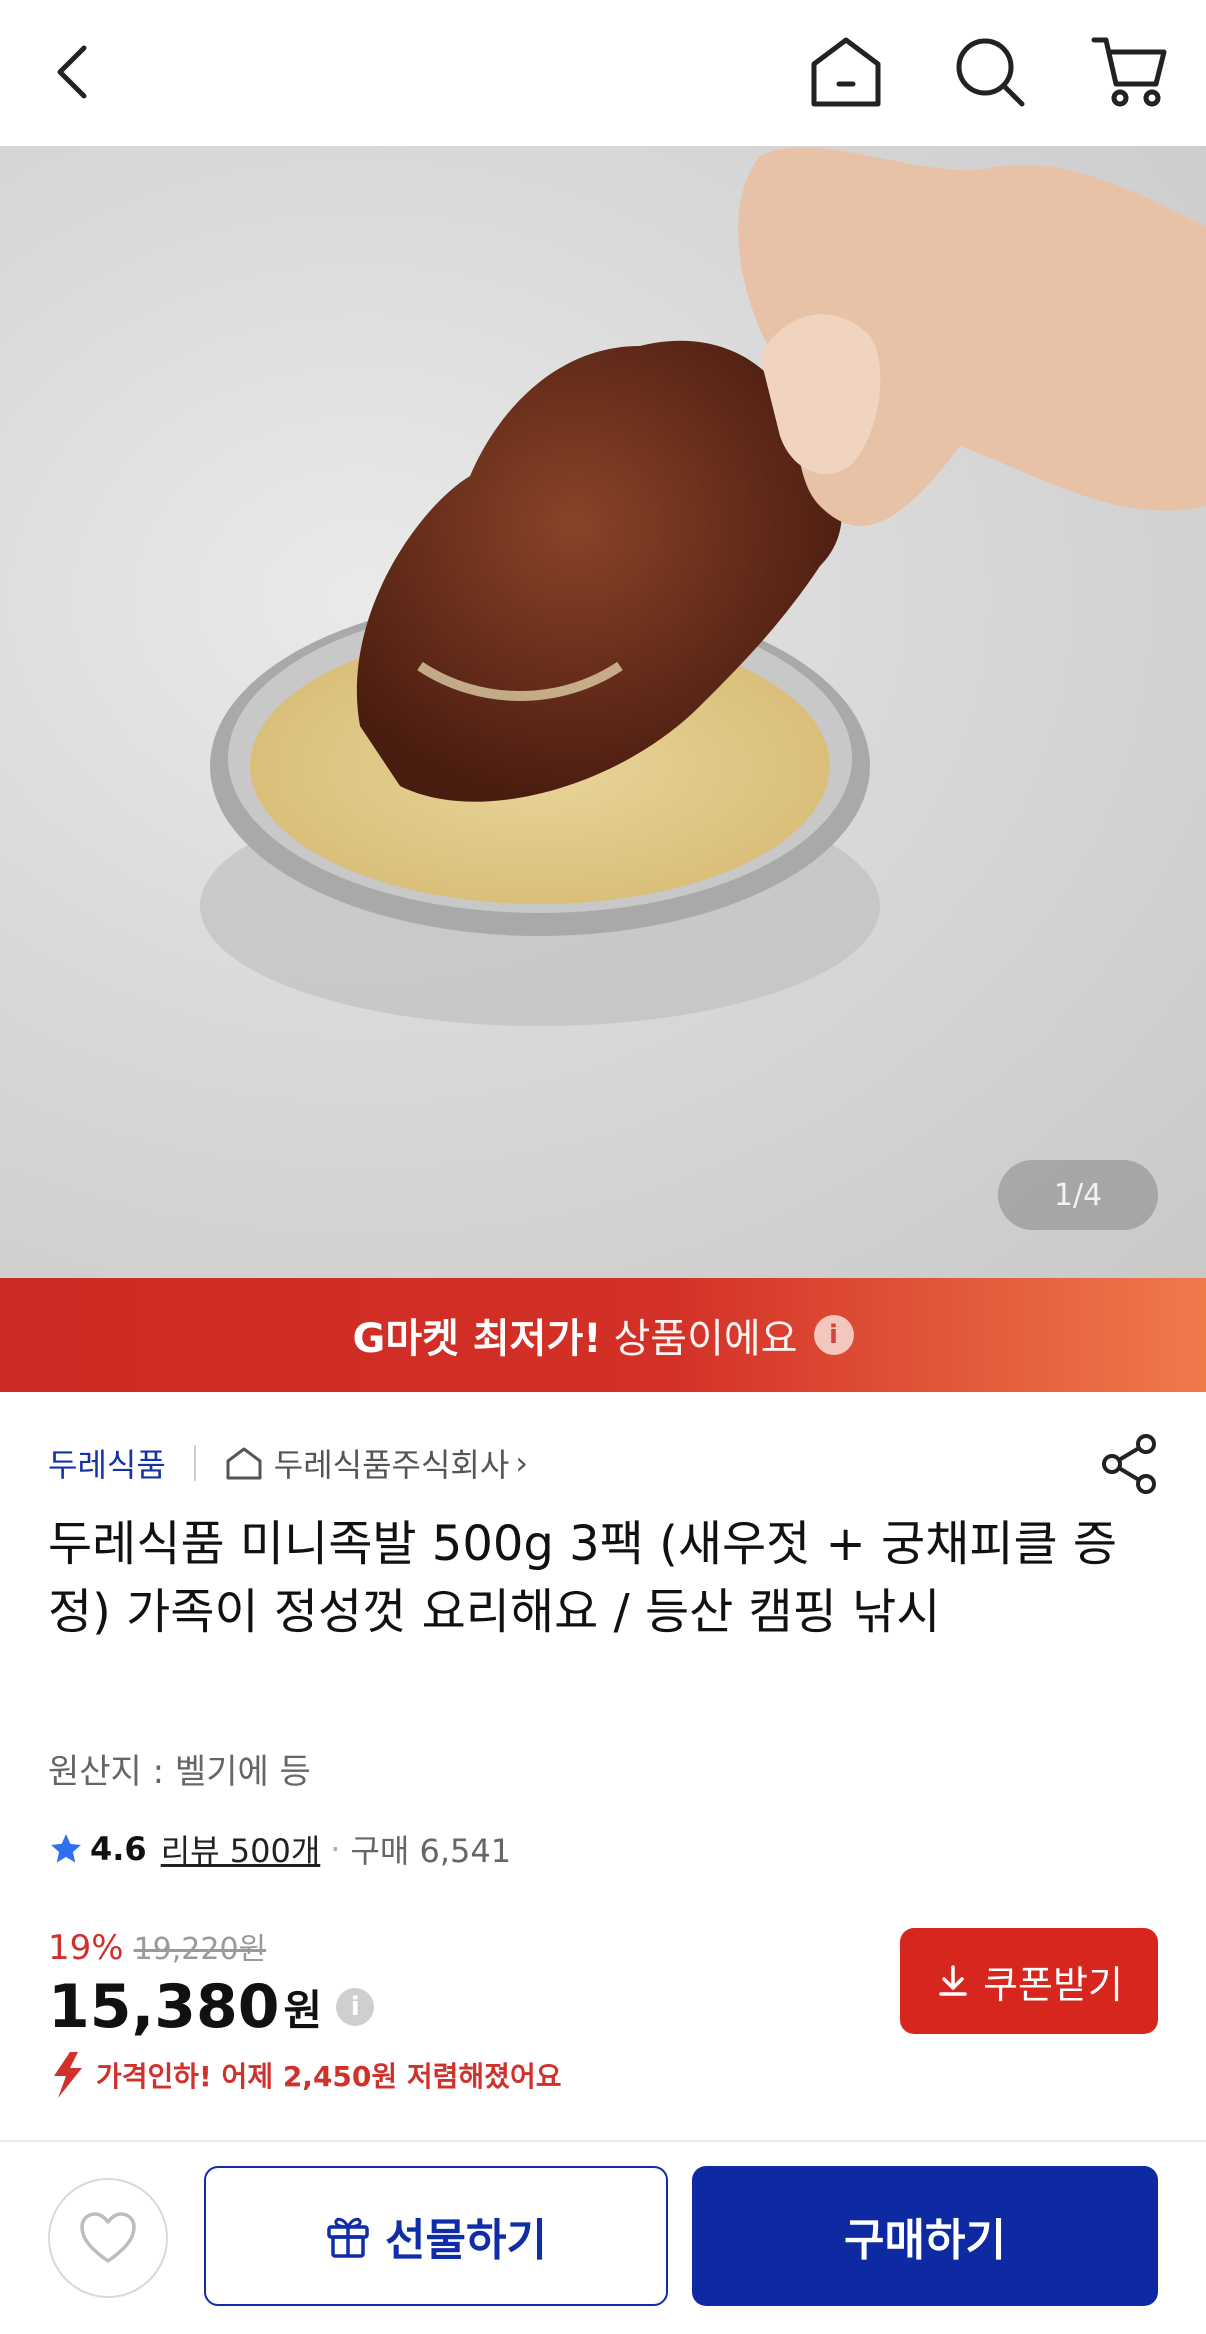  What do you see at coordinates (329, 2076) in the screenshot?
I see `price-drop-text: 가격인하! 어제 2,450원 저렴해졌어요` at bounding box center [329, 2076].